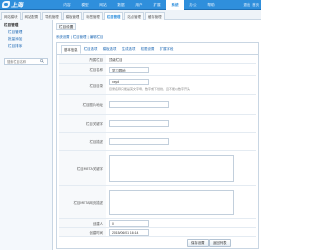 Image resolution: width=320 pixels, height=250 pixels. What do you see at coordinates (82, 168) in the screenshot?
I see `meta-keywords-label: 栏目META关键字` at bounding box center [82, 168].